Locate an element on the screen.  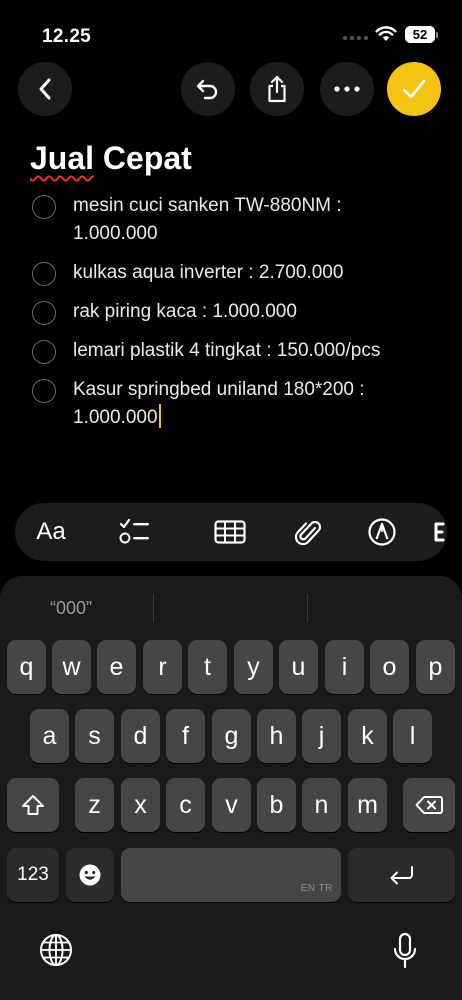
back-button is located at coordinates (45, 89).